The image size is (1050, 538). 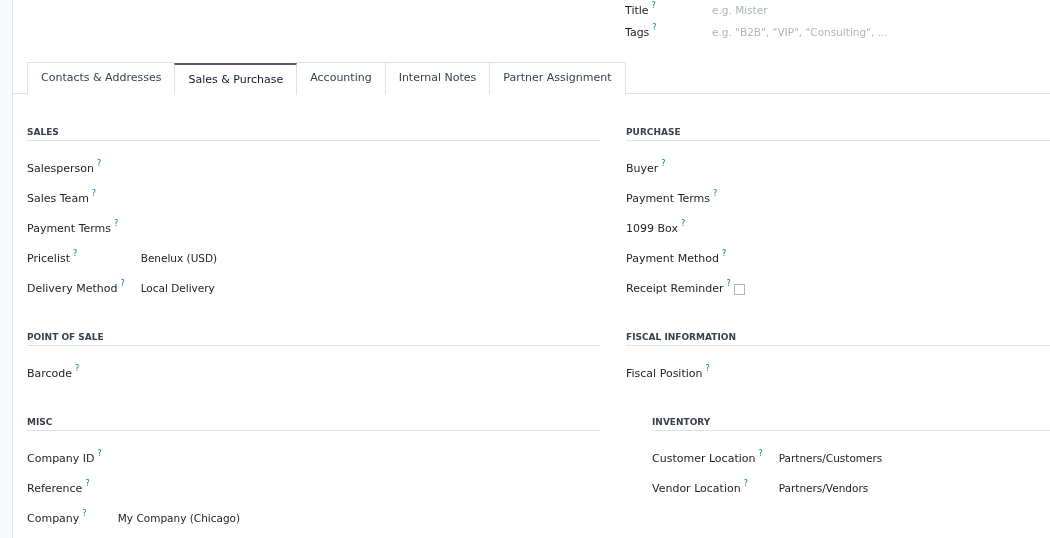 I want to click on section-heading: FISCAL INFORMATION, so click(x=838, y=338).